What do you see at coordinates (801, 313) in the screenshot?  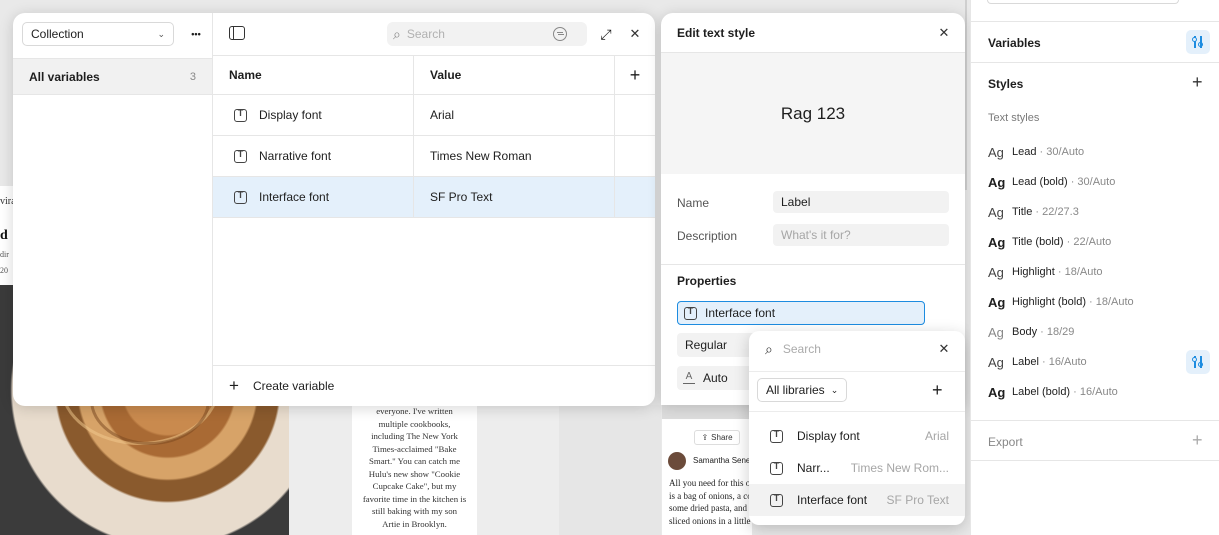 I see `font-family-field: Interface font` at bounding box center [801, 313].